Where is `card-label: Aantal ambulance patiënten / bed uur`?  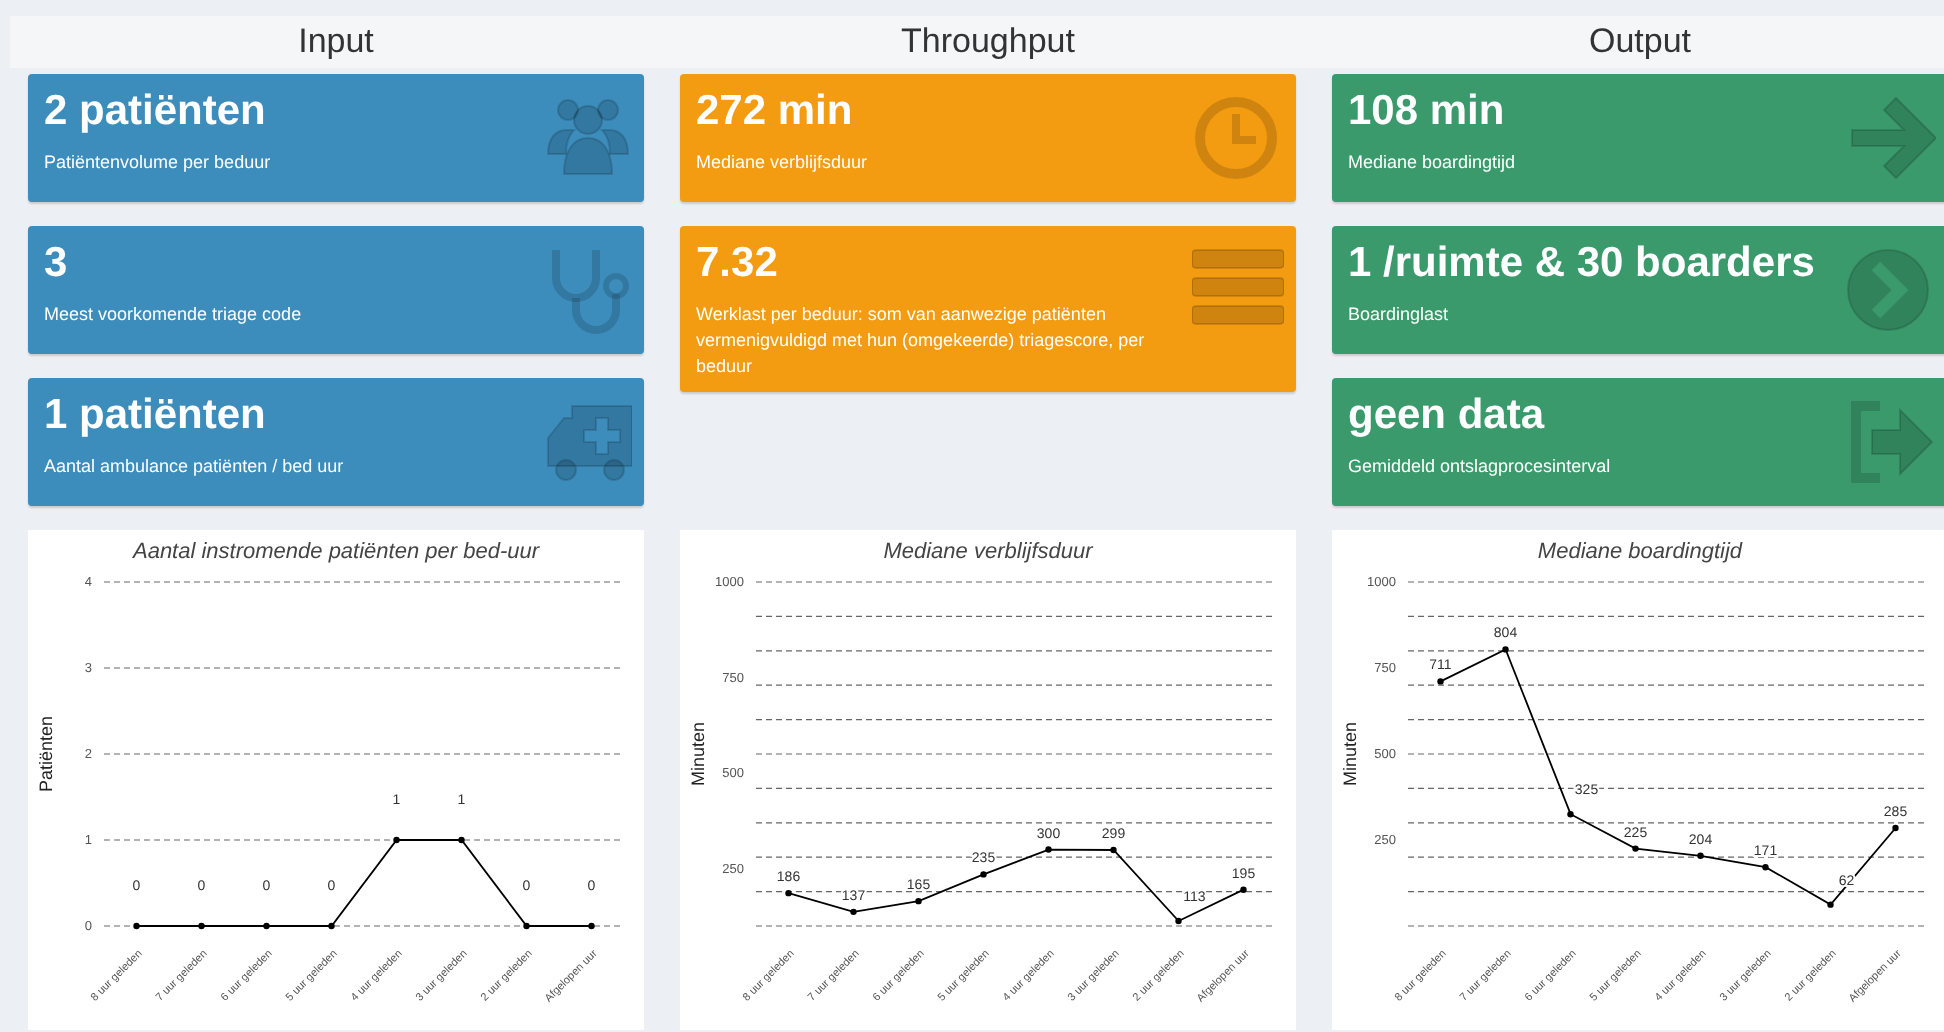
card-label: Aantal ambulance patiënten / bed uur is located at coordinates (195, 467).